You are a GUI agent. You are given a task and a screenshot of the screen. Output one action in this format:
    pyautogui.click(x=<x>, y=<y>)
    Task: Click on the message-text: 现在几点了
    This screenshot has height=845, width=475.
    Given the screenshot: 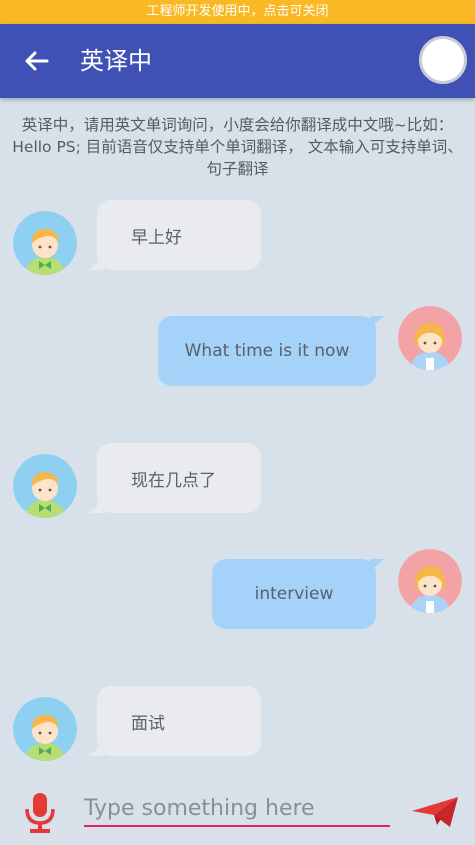 What is the action you would take?
    pyautogui.click(x=173, y=480)
    